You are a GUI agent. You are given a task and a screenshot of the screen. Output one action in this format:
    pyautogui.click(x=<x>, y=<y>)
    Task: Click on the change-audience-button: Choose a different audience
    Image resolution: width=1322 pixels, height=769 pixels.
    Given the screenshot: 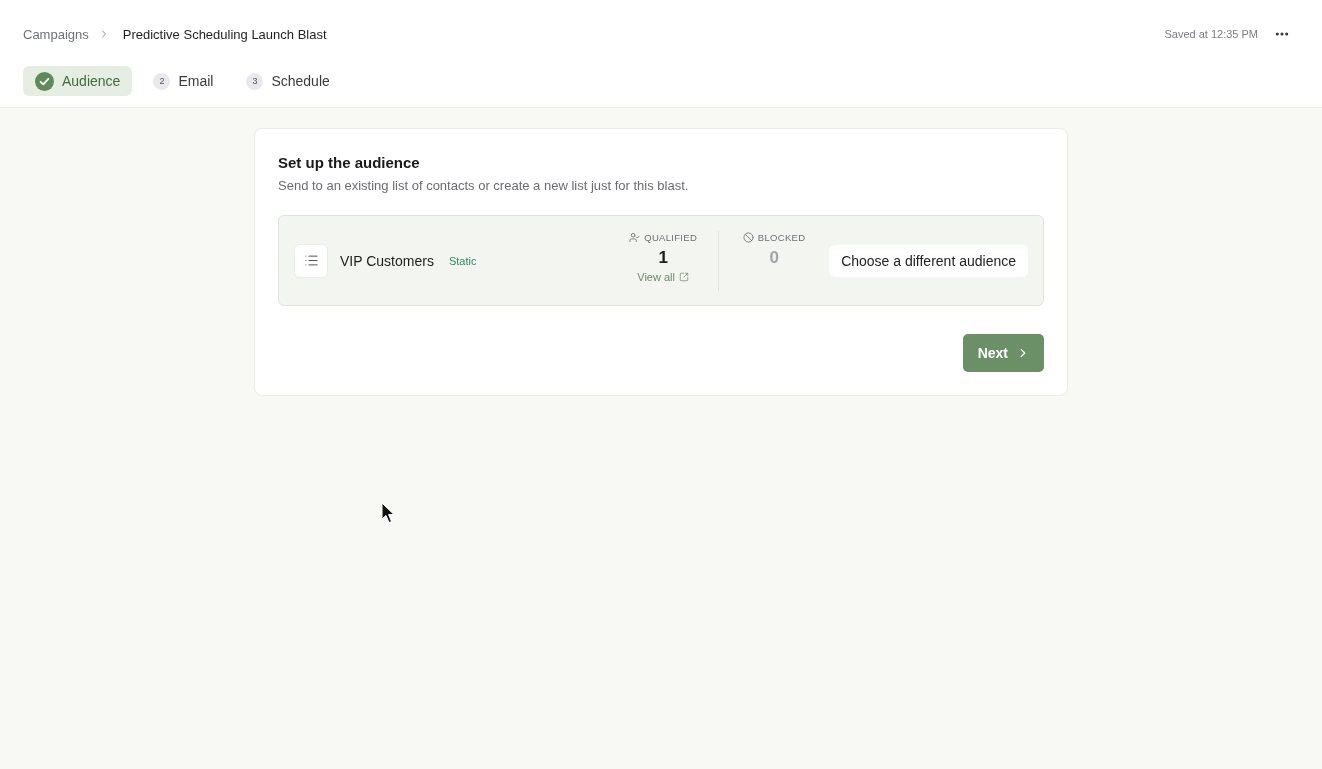 What is the action you would take?
    pyautogui.click(x=928, y=260)
    